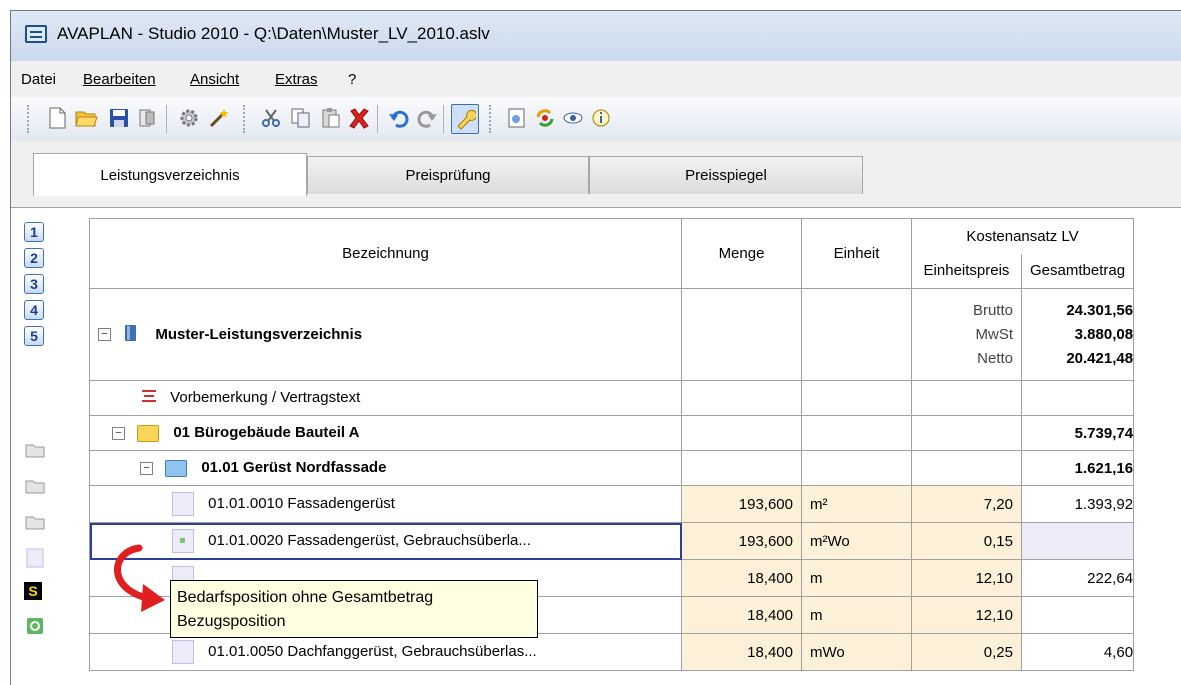  What do you see at coordinates (966, 504) in the screenshot?
I see `row-ep: 7,20` at bounding box center [966, 504].